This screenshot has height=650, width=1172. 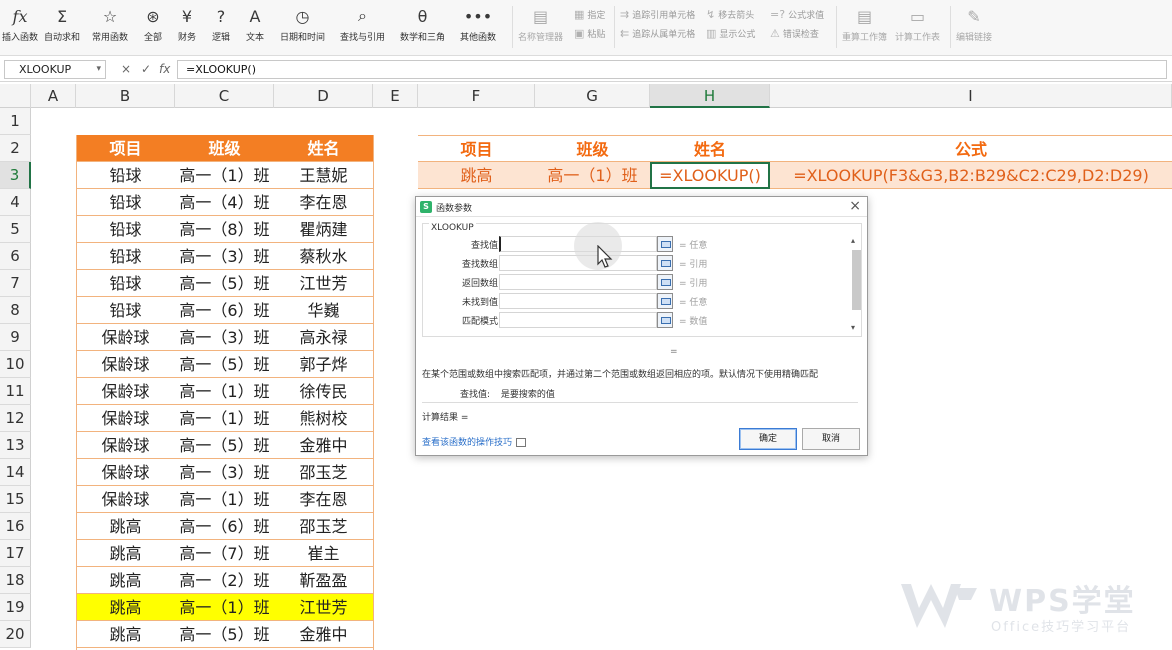 What do you see at coordinates (323, 391) in the screenshot?
I see `left-table-cell: 徐传民` at bounding box center [323, 391].